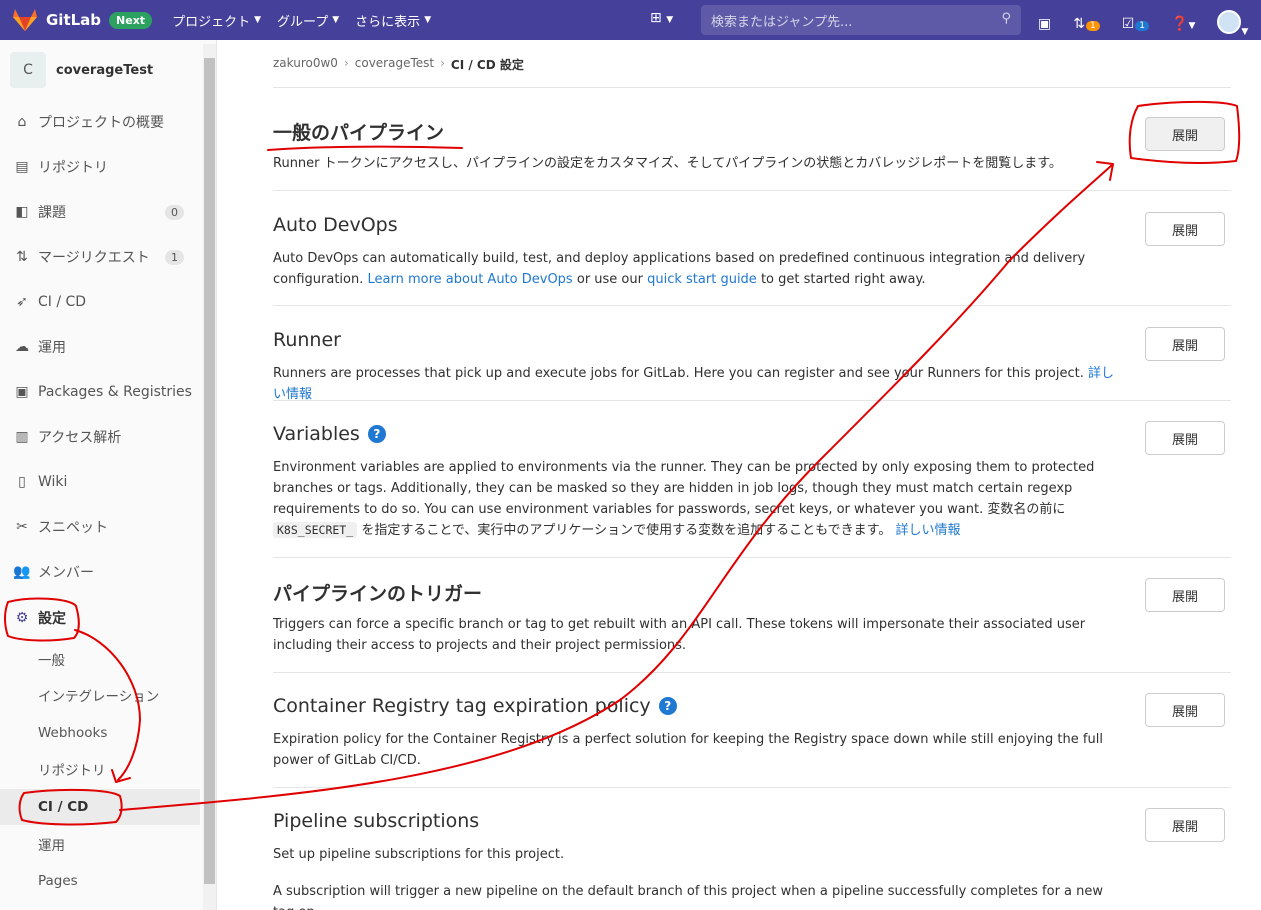  Describe the element at coordinates (376, 821) in the screenshot. I see `section-title-subscriptions: Pipeline subscriptions` at that location.